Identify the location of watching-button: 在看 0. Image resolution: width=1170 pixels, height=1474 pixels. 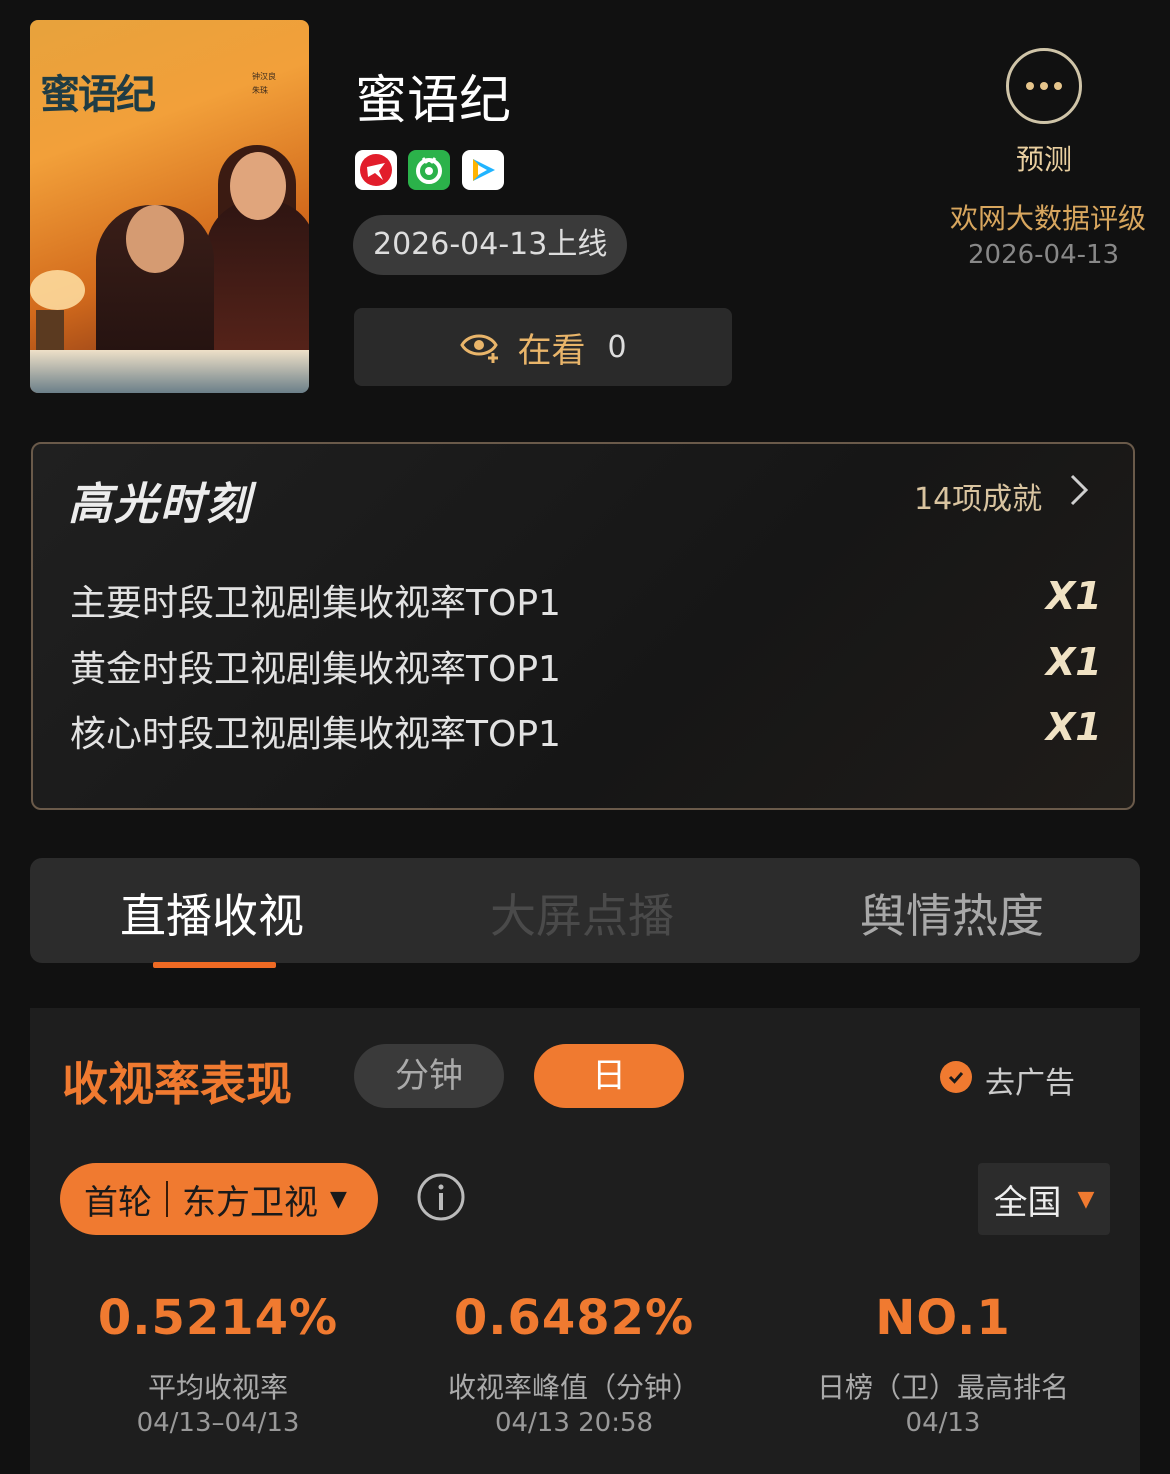
(543, 347).